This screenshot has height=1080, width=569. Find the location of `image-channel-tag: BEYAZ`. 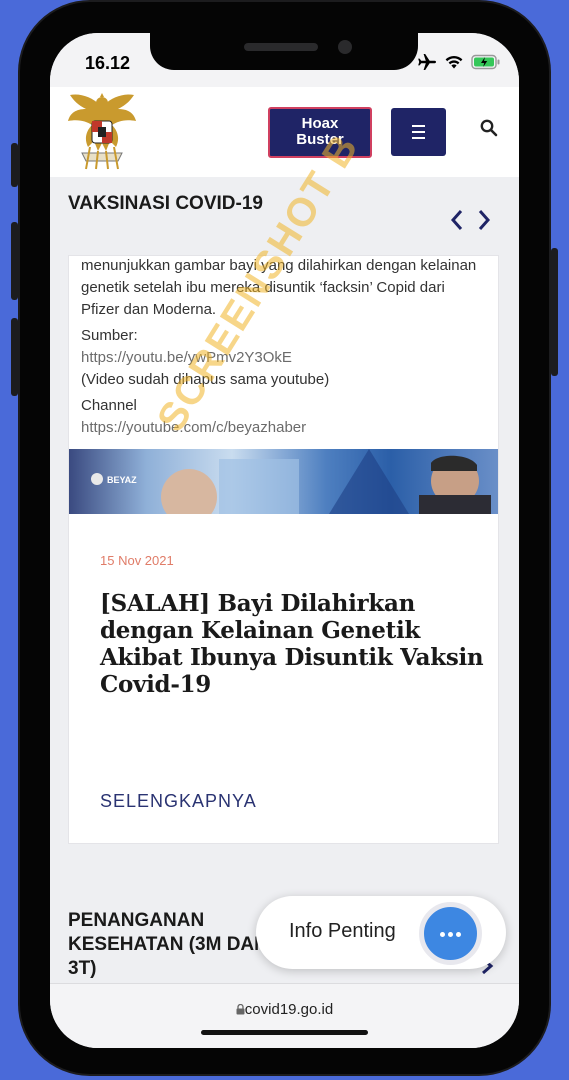

image-channel-tag: BEYAZ is located at coordinates (122, 480).